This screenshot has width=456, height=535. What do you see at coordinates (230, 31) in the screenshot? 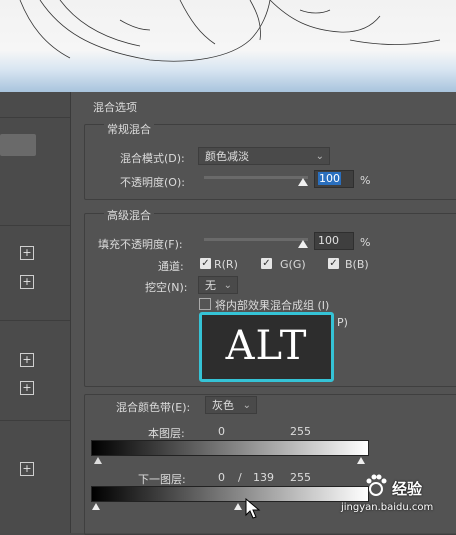
I see `sketch-portrait-image` at bounding box center [230, 31].